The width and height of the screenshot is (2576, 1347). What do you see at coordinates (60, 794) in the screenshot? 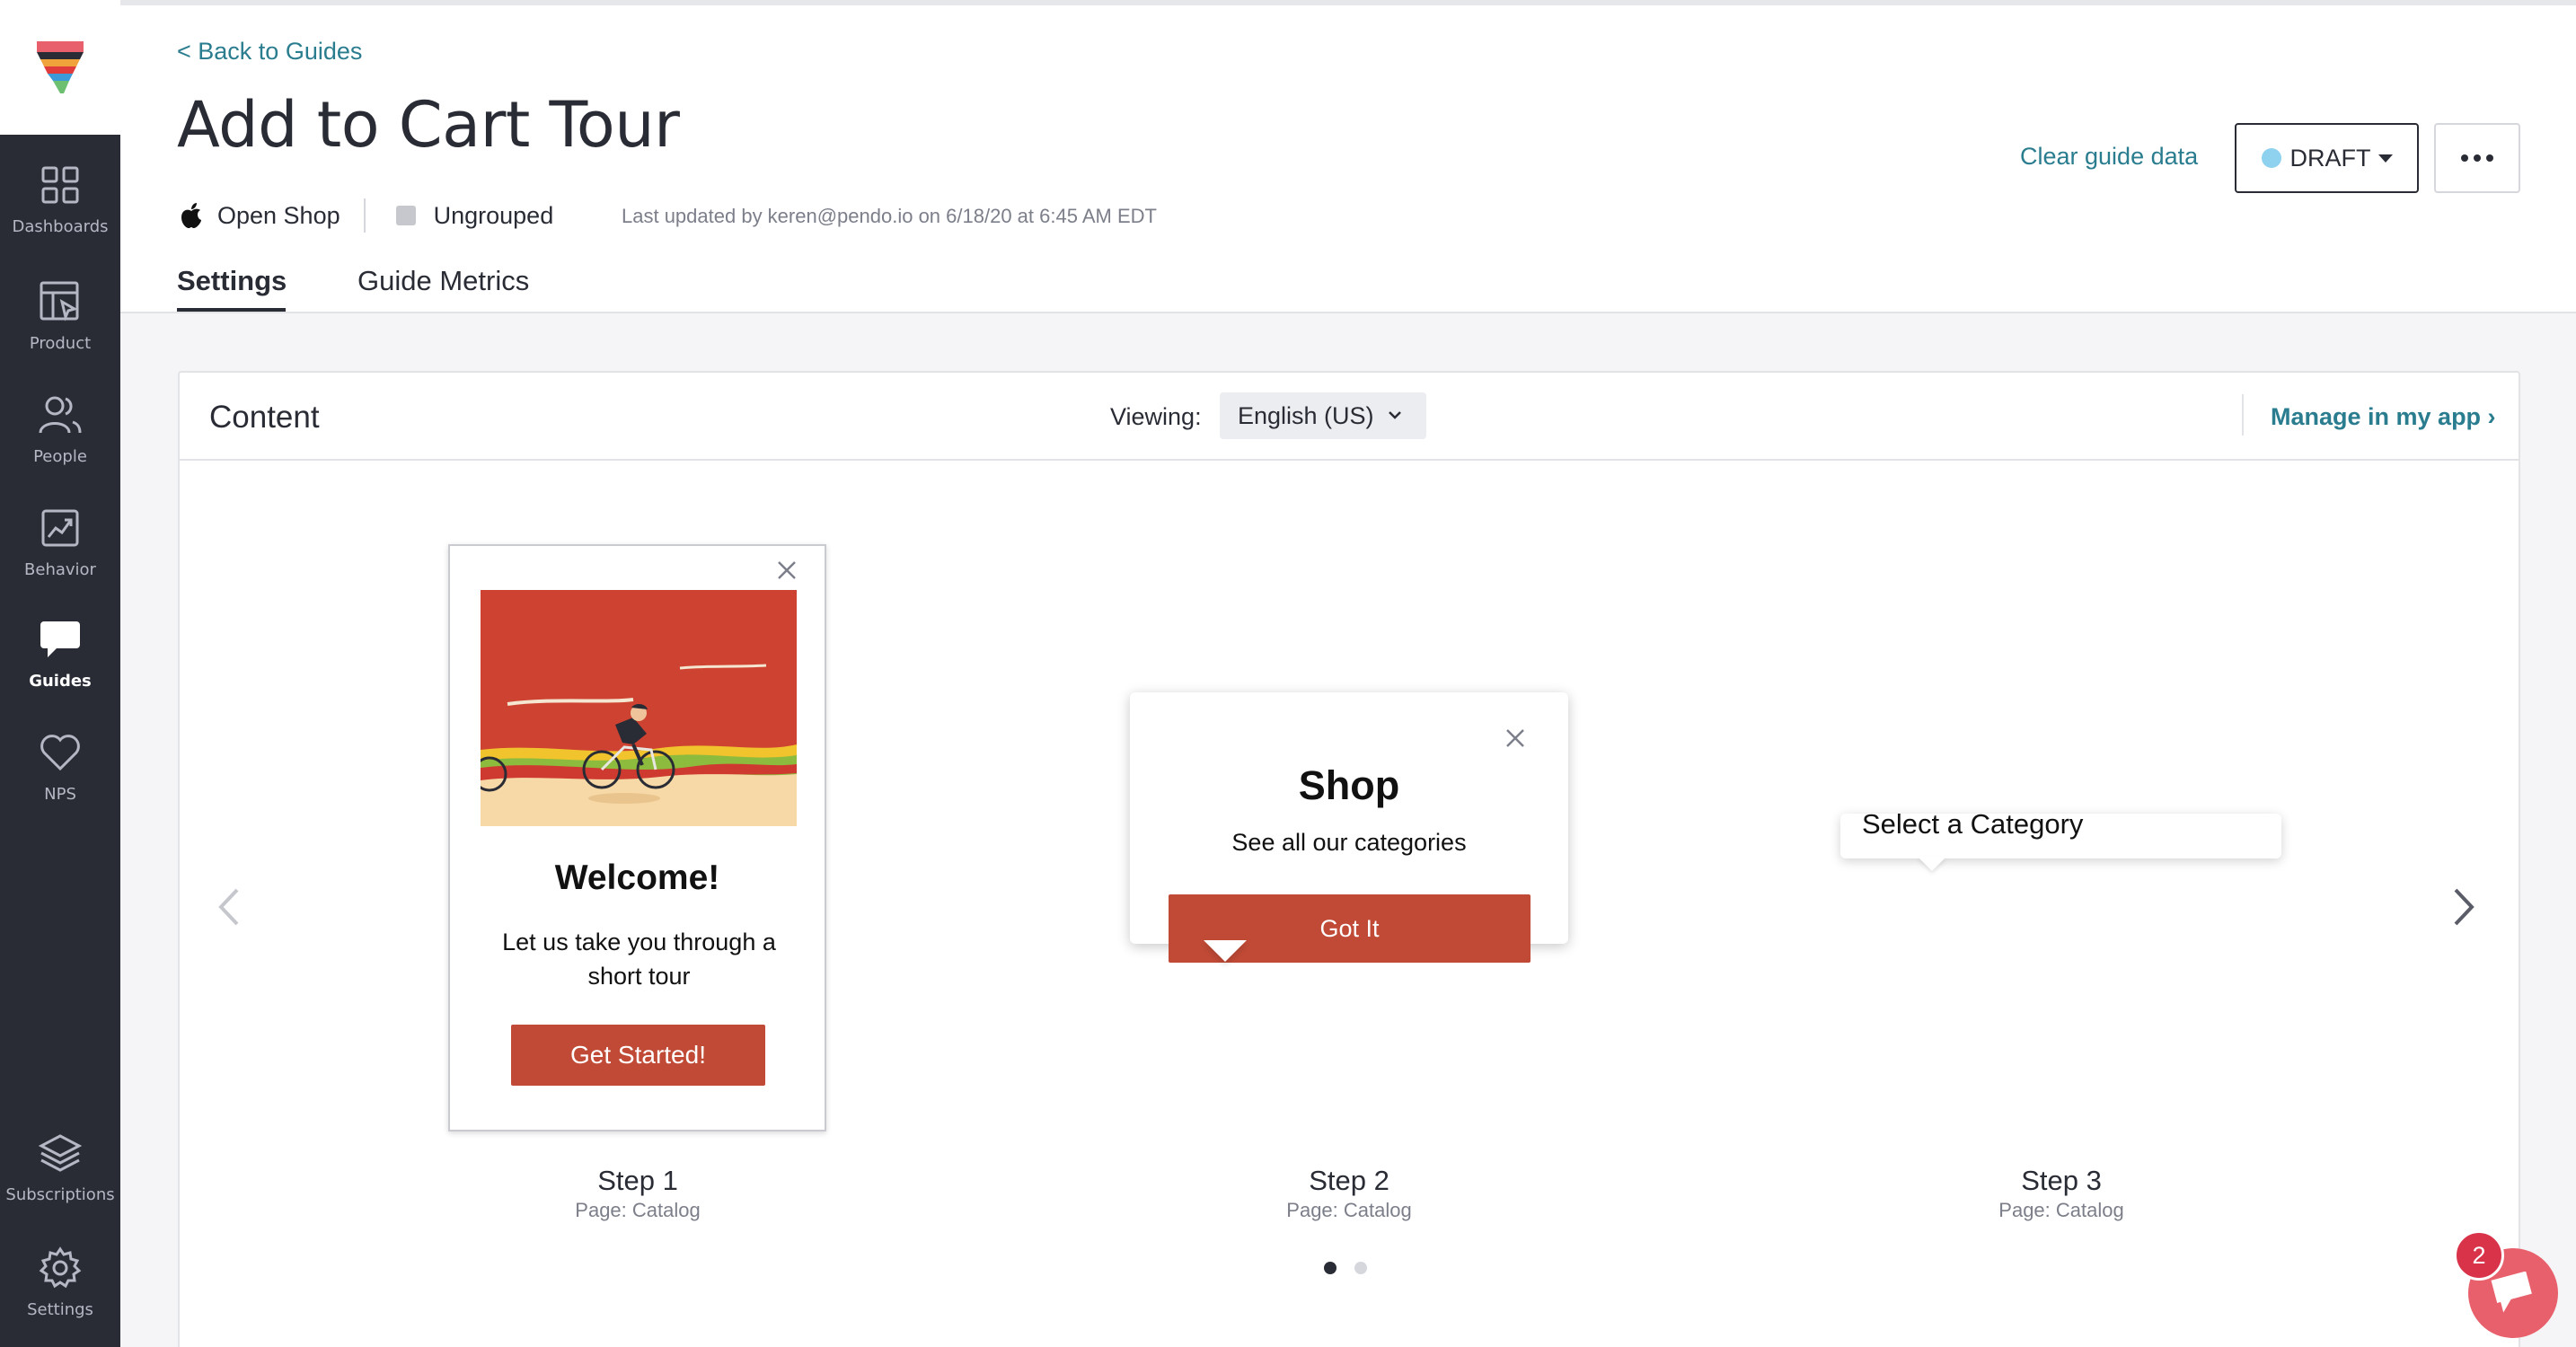
I see `sidebar-item-label: NPS` at bounding box center [60, 794].